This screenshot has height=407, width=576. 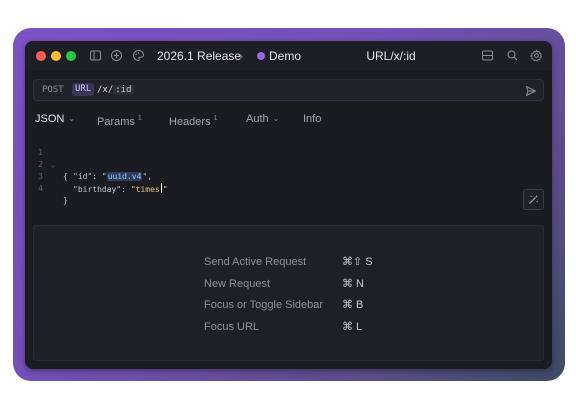 I want to click on shortcut-keys: ⌘ B, so click(x=353, y=305).